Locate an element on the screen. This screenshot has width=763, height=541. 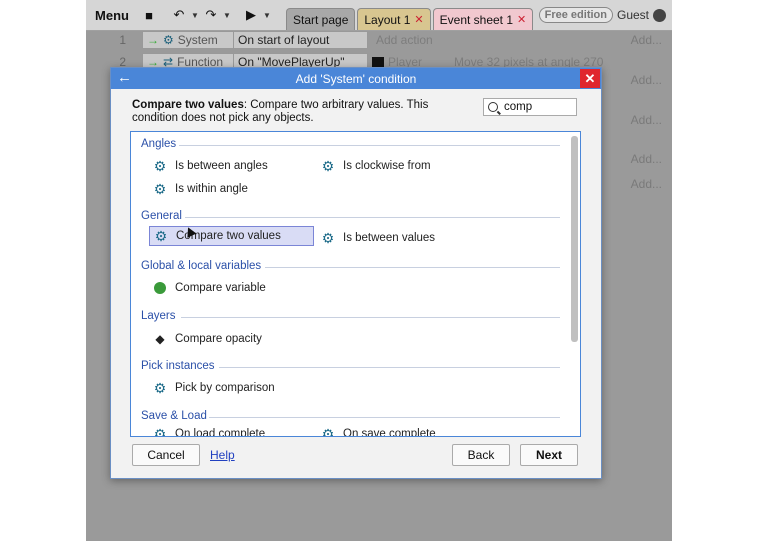
toolbar-right: Free edition Guest is located at coordinates (605, 15).